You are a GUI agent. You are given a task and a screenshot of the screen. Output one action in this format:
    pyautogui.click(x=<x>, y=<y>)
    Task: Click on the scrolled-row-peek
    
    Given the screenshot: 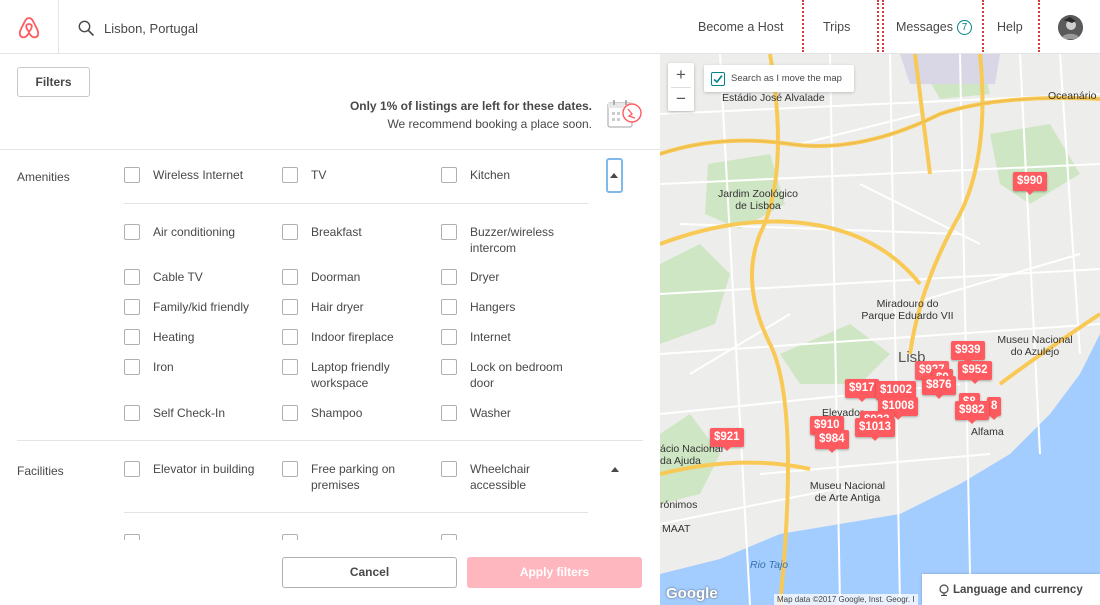 What is the action you would take?
    pyautogui.click(x=384, y=537)
    